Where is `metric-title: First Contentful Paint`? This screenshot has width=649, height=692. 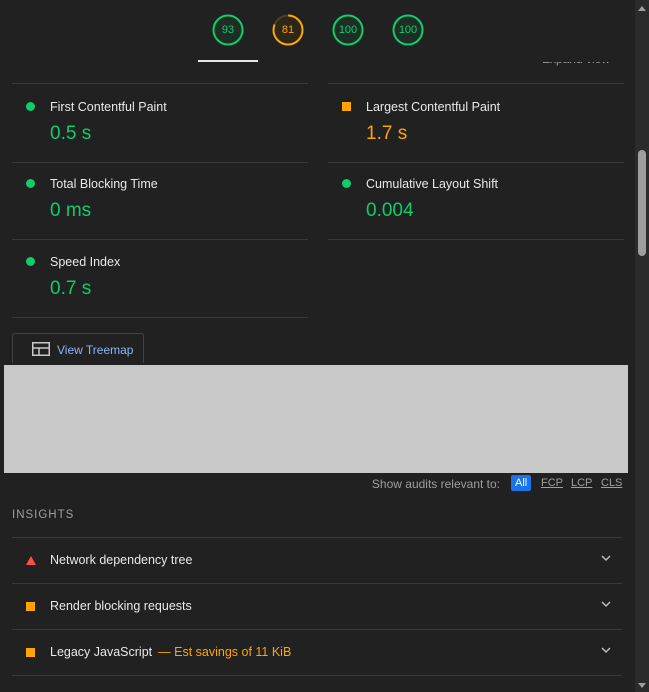
metric-title: First Contentful Paint is located at coordinates (108, 107).